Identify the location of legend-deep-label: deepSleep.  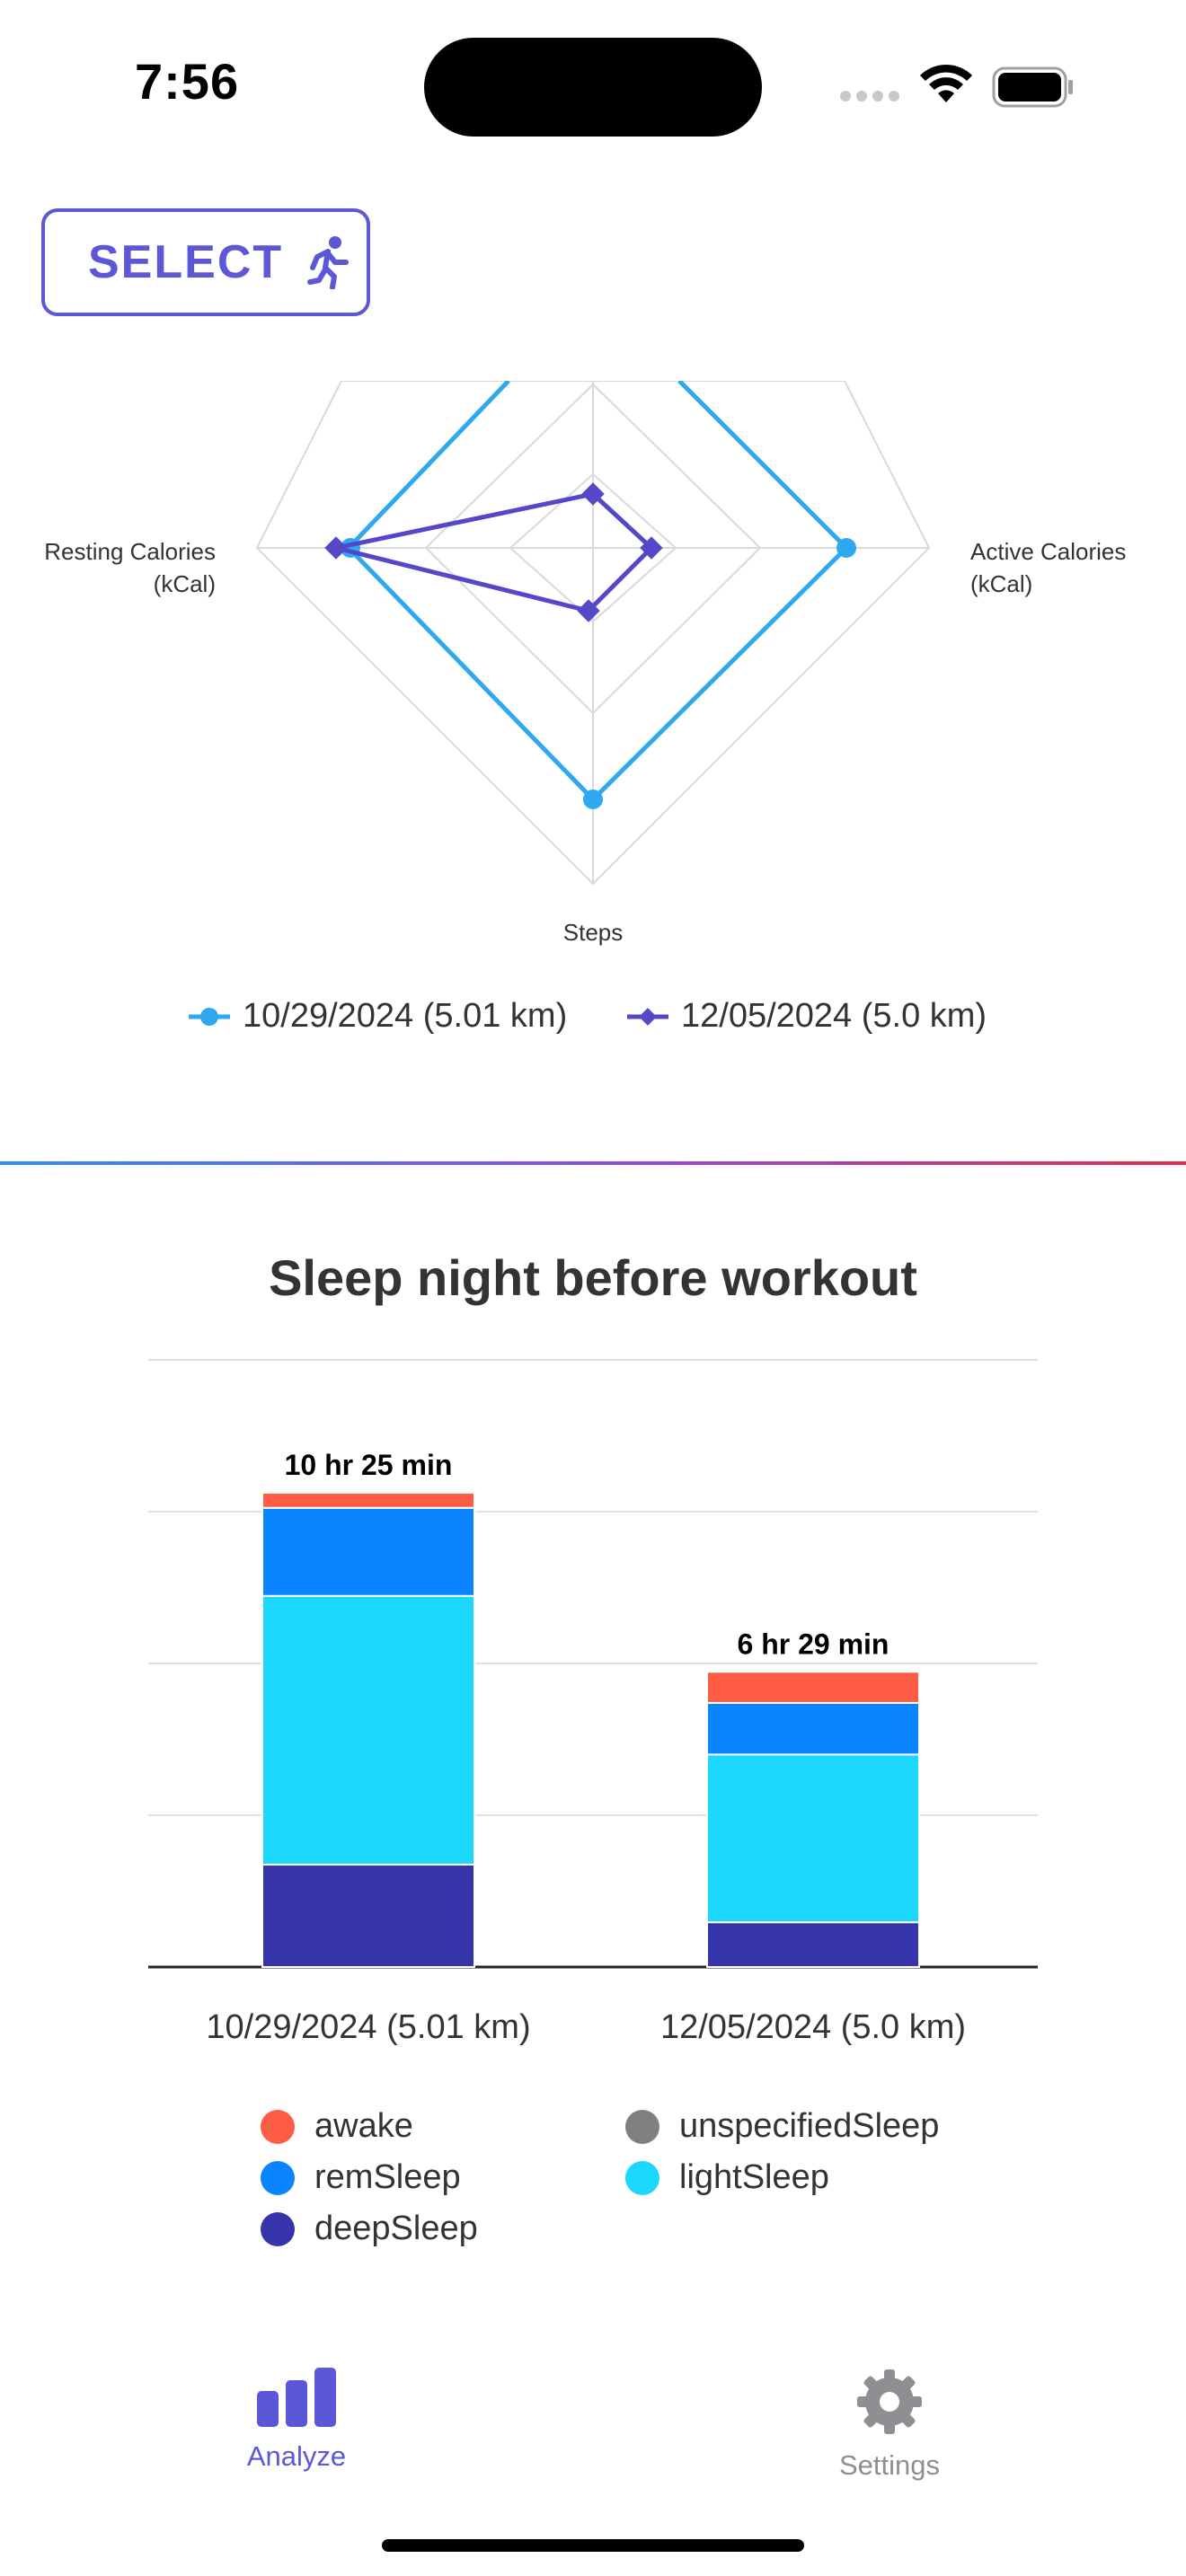
(396, 2228).